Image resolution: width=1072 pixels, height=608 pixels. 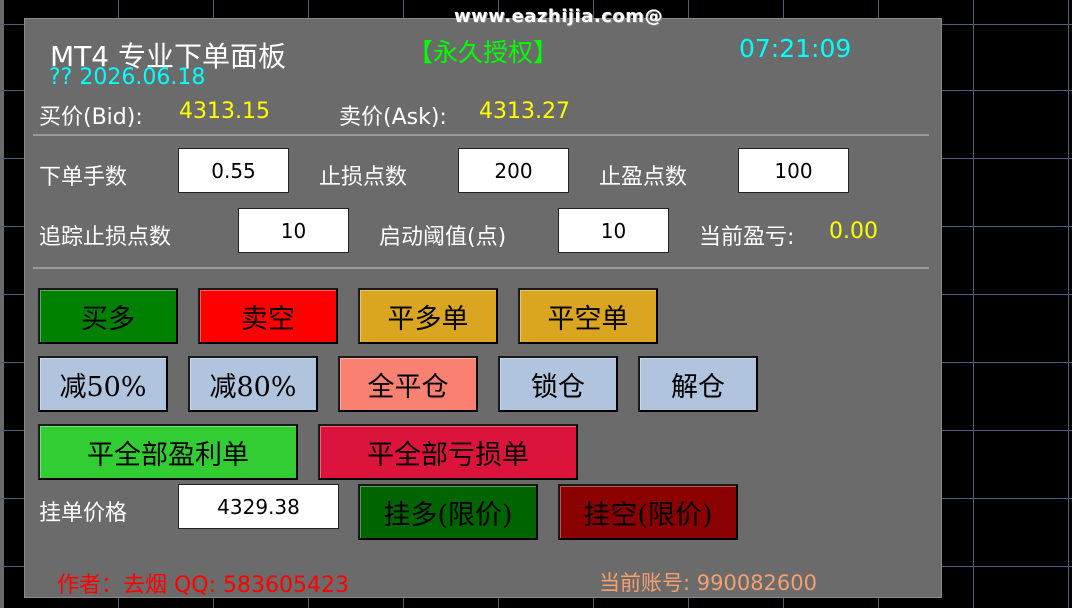 What do you see at coordinates (293, 230) in the screenshot?
I see `trailing-stop-input` at bounding box center [293, 230].